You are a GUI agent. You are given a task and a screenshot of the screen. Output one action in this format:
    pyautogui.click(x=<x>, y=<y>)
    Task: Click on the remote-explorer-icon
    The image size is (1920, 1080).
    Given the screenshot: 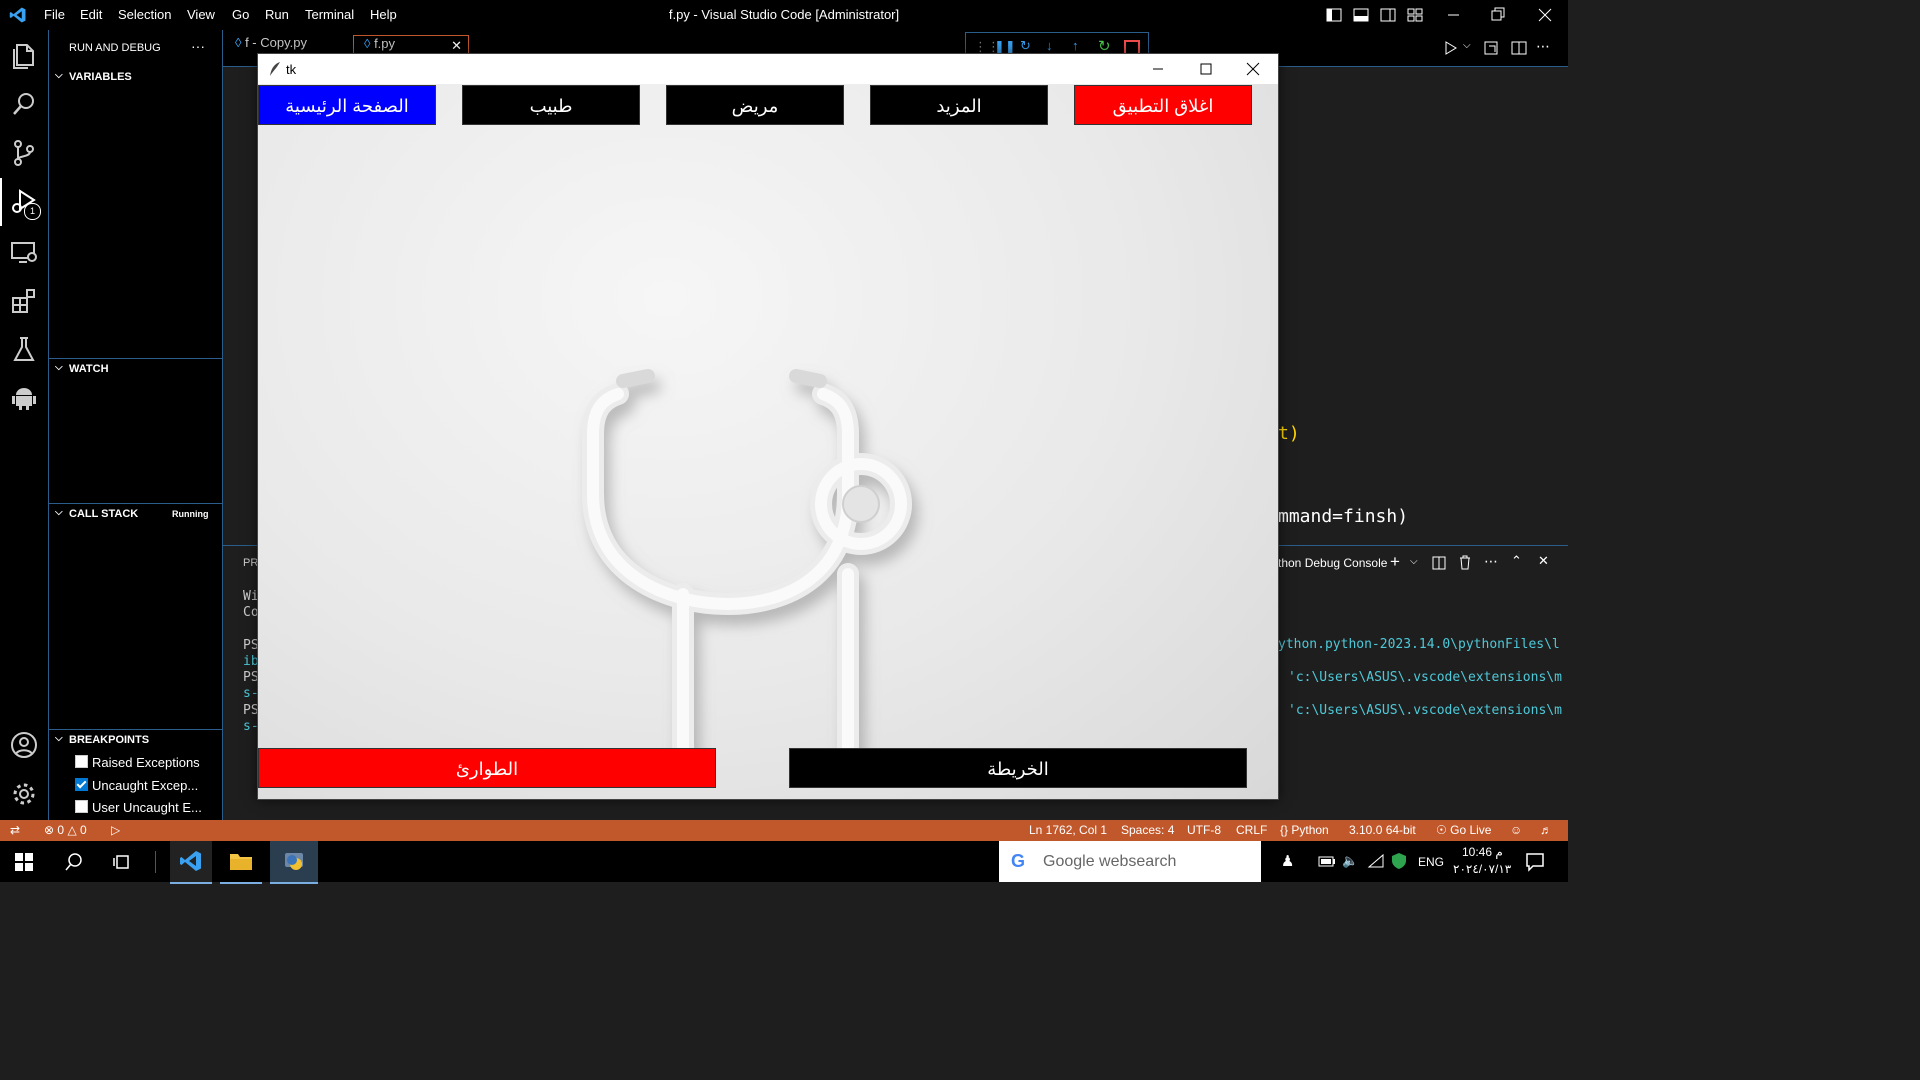 What is the action you would take?
    pyautogui.click(x=24, y=252)
    